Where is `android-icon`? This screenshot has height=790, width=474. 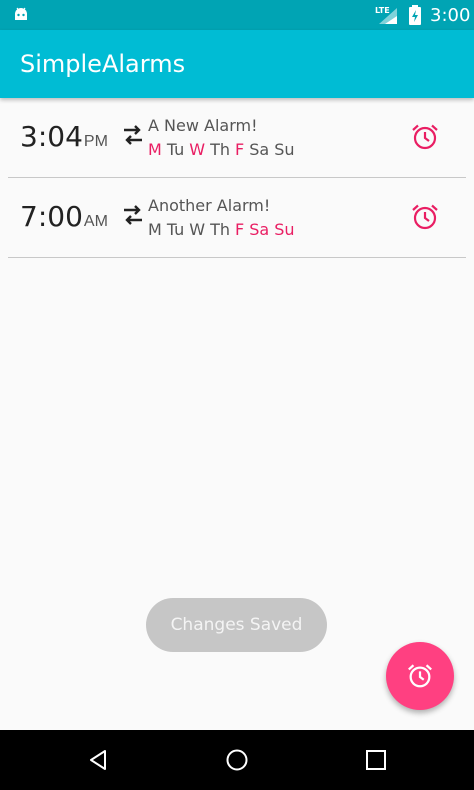 android-icon is located at coordinates (21, 13).